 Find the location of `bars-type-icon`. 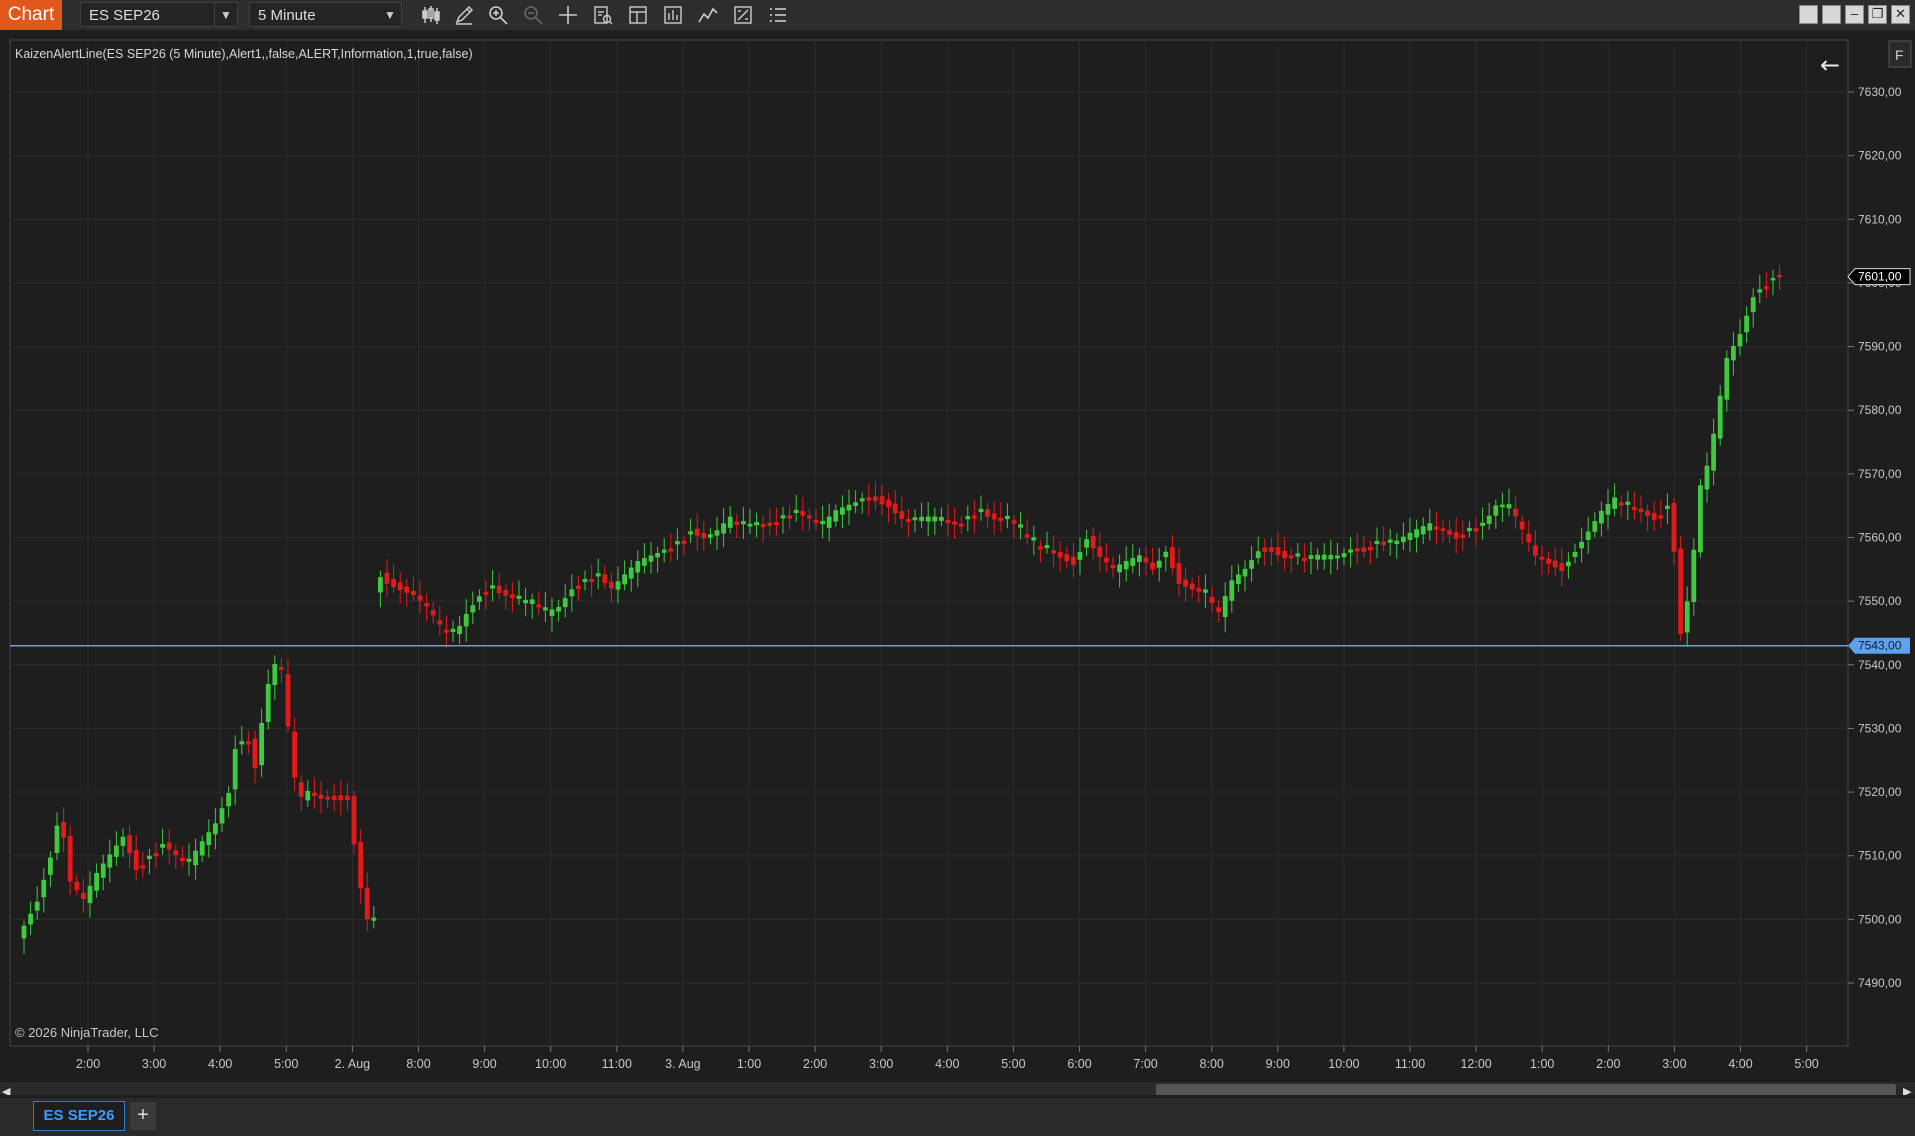

bars-type-icon is located at coordinates (431, 15).